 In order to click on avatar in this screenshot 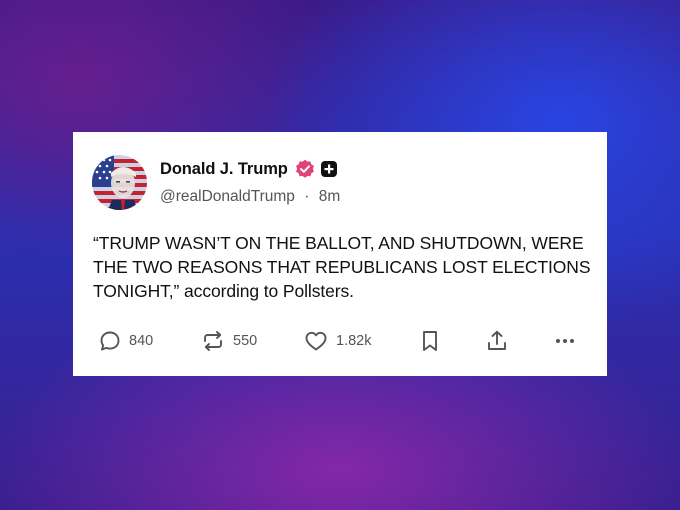, I will do `click(119, 182)`.